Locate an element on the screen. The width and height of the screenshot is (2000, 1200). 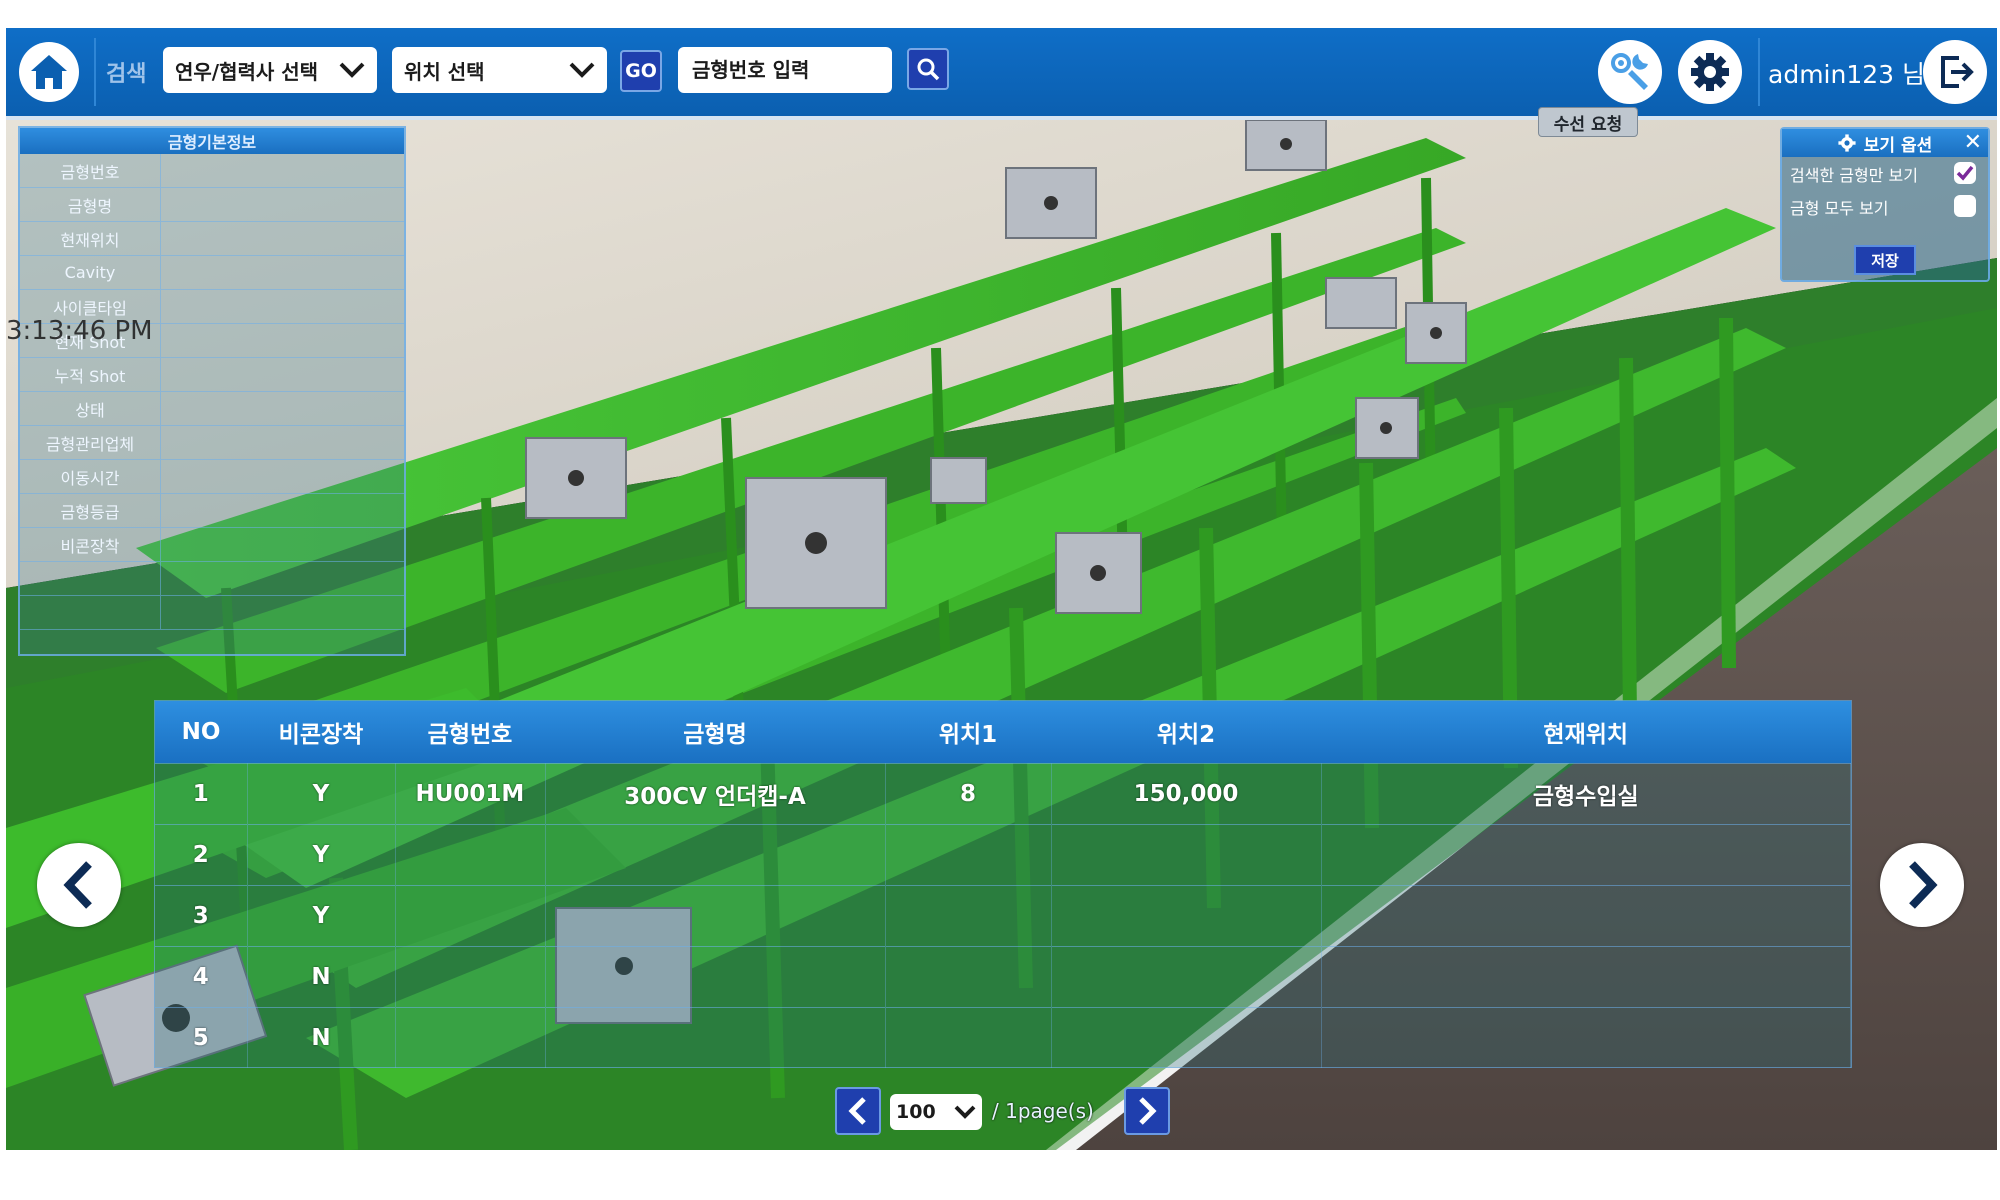
col-header: NO is located at coordinates (201, 732).